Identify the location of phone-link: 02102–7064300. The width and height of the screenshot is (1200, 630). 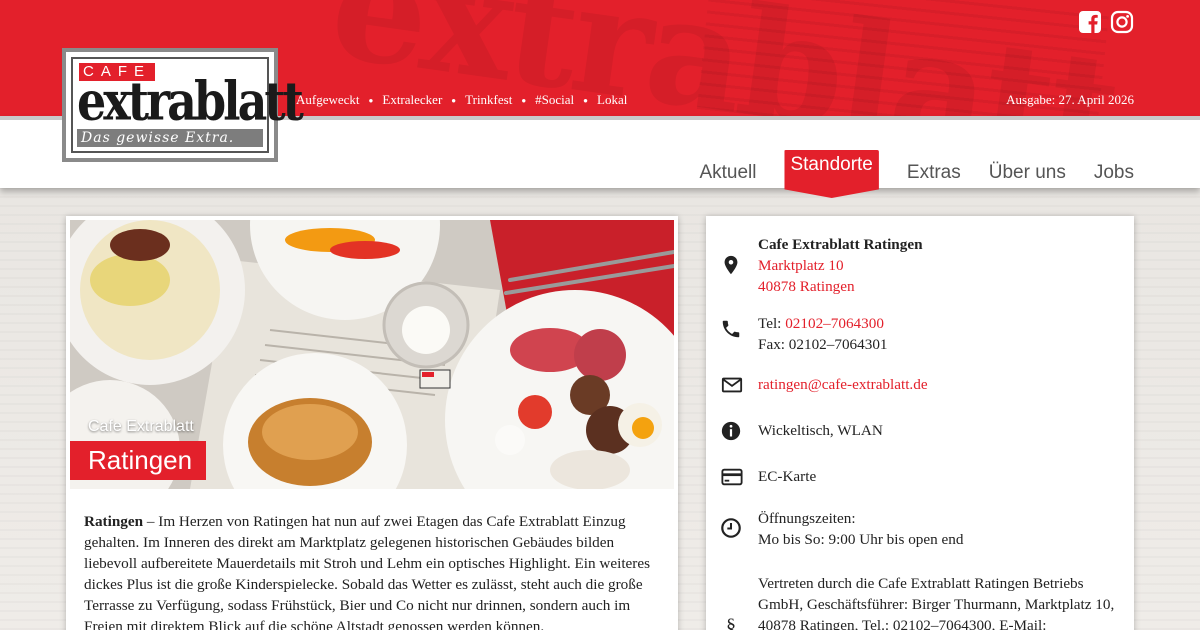
(834, 323).